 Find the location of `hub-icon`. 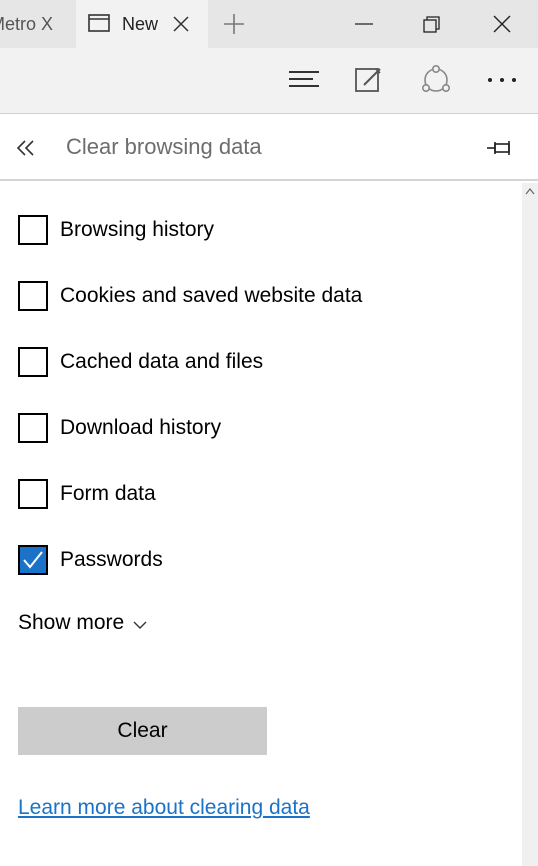

hub-icon is located at coordinates (304, 79).